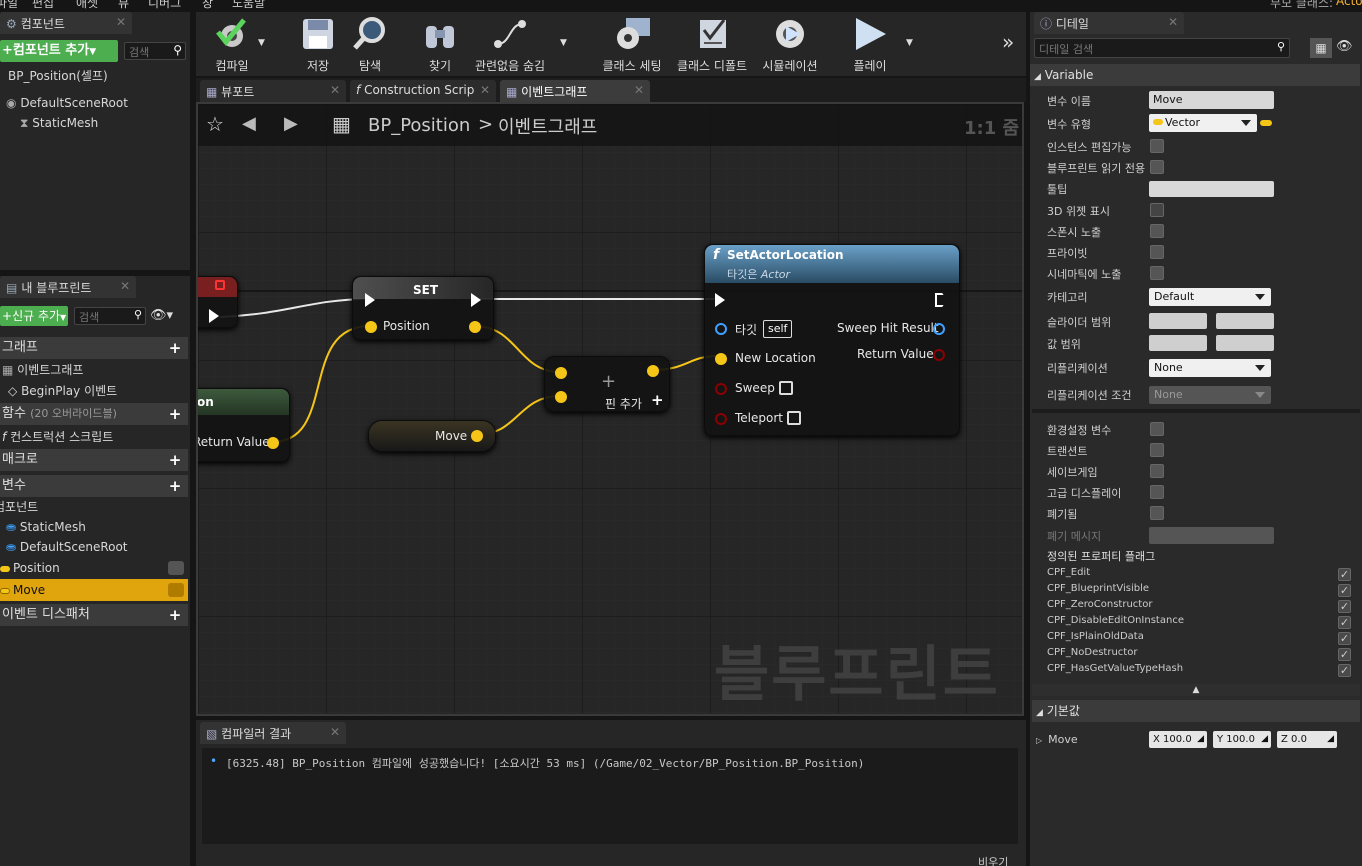 Image resolution: width=1362 pixels, height=866 pixels. What do you see at coordinates (155, 51) in the screenshot?
I see `component-search-input: 검색 ⚲` at bounding box center [155, 51].